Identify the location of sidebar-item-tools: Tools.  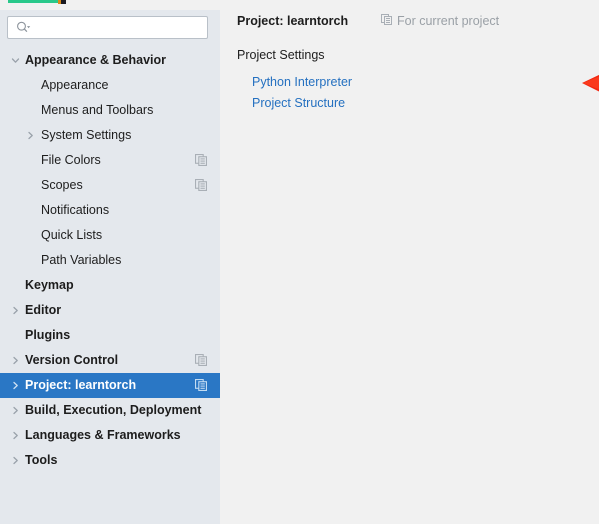
(110, 460).